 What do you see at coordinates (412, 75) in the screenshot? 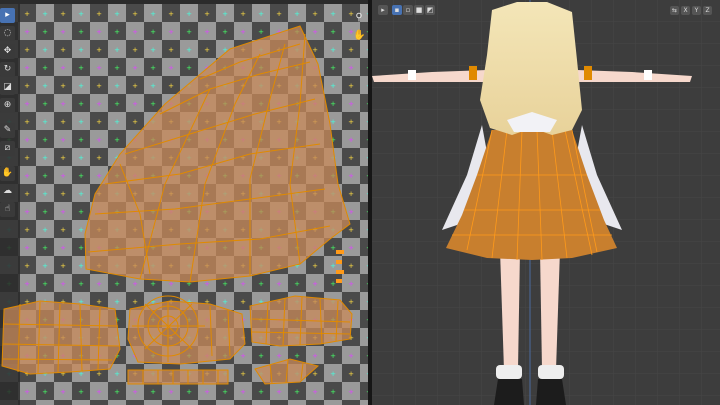
I see `left-wrist-cuff` at bounding box center [412, 75].